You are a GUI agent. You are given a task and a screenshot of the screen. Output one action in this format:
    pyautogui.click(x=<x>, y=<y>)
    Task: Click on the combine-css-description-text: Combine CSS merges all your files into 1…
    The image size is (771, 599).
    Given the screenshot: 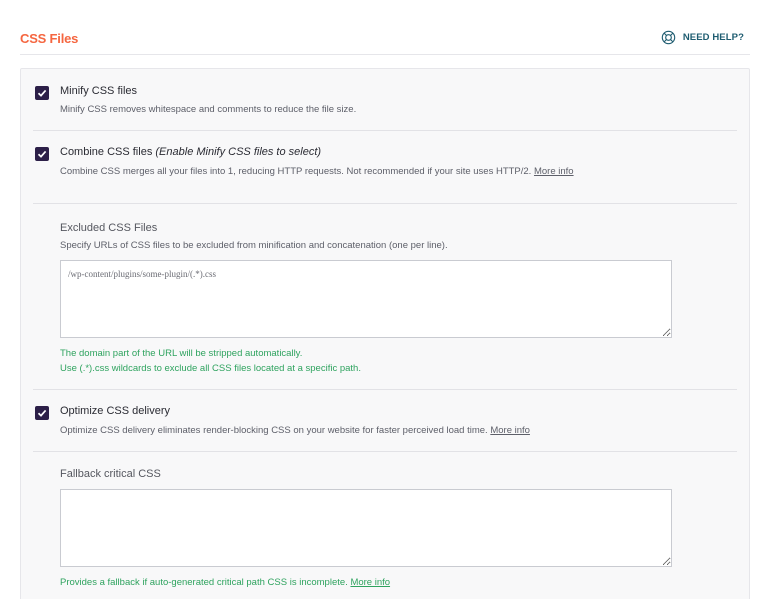 What is the action you would take?
    pyautogui.click(x=296, y=171)
    